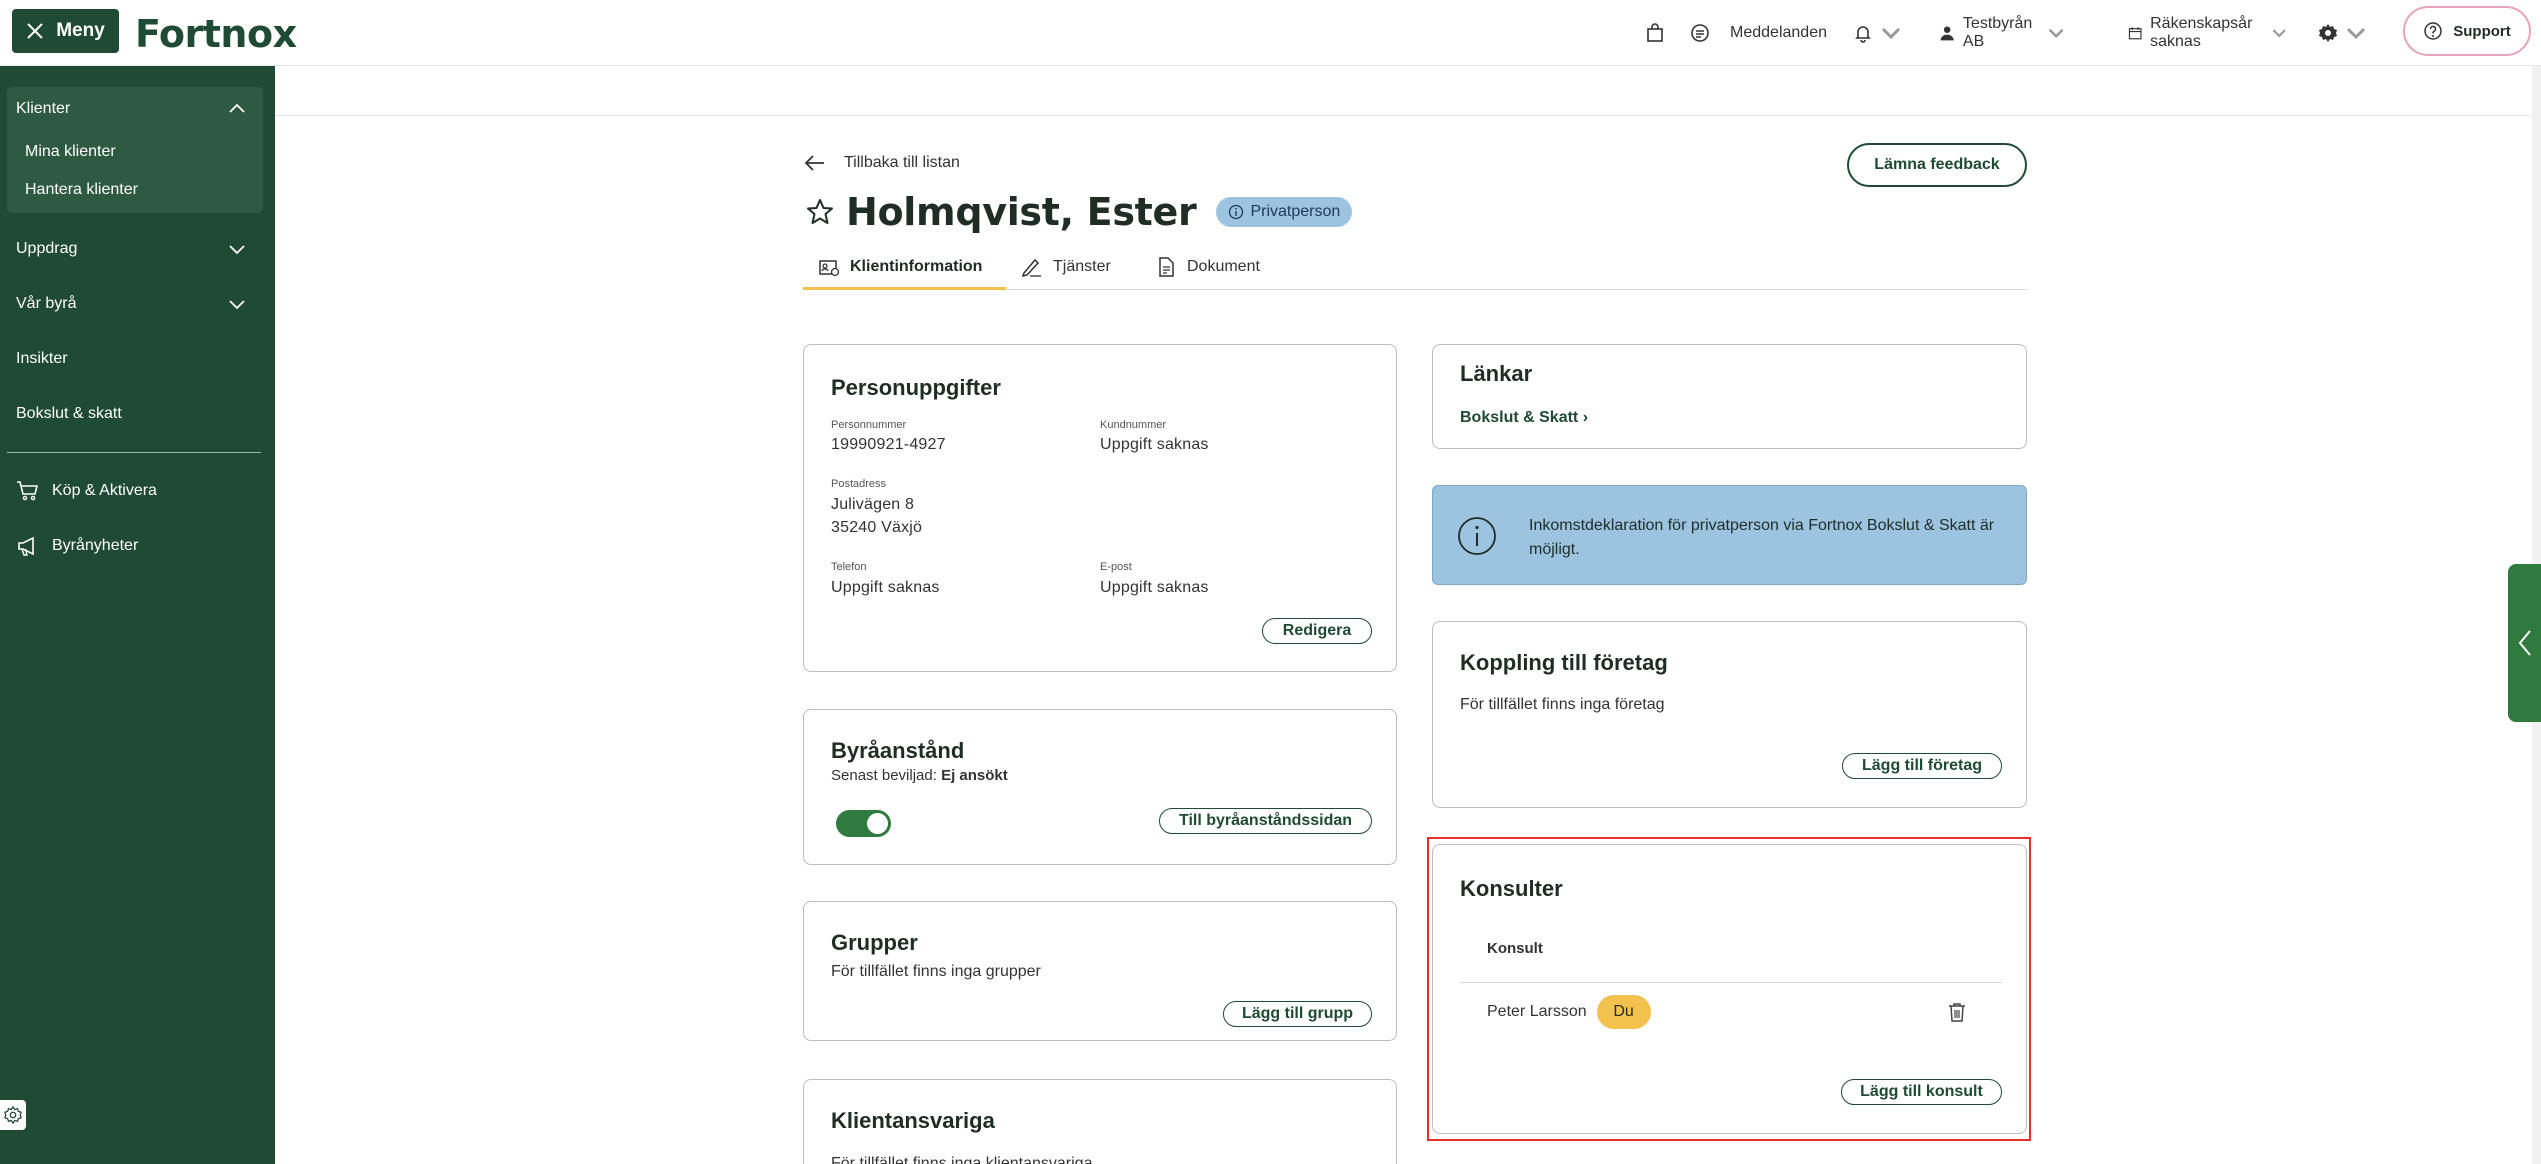  I want to click on support-button: Support, so click(2467, 31).